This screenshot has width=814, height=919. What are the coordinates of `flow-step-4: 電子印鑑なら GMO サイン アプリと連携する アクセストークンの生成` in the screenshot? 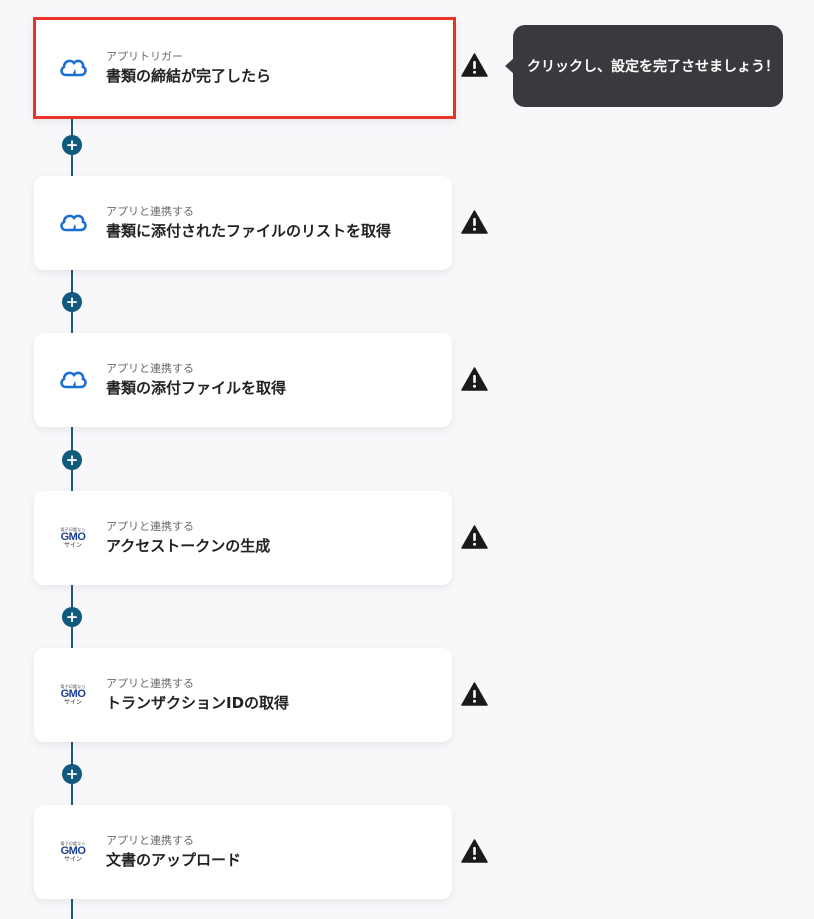 It's located at (243, 538).